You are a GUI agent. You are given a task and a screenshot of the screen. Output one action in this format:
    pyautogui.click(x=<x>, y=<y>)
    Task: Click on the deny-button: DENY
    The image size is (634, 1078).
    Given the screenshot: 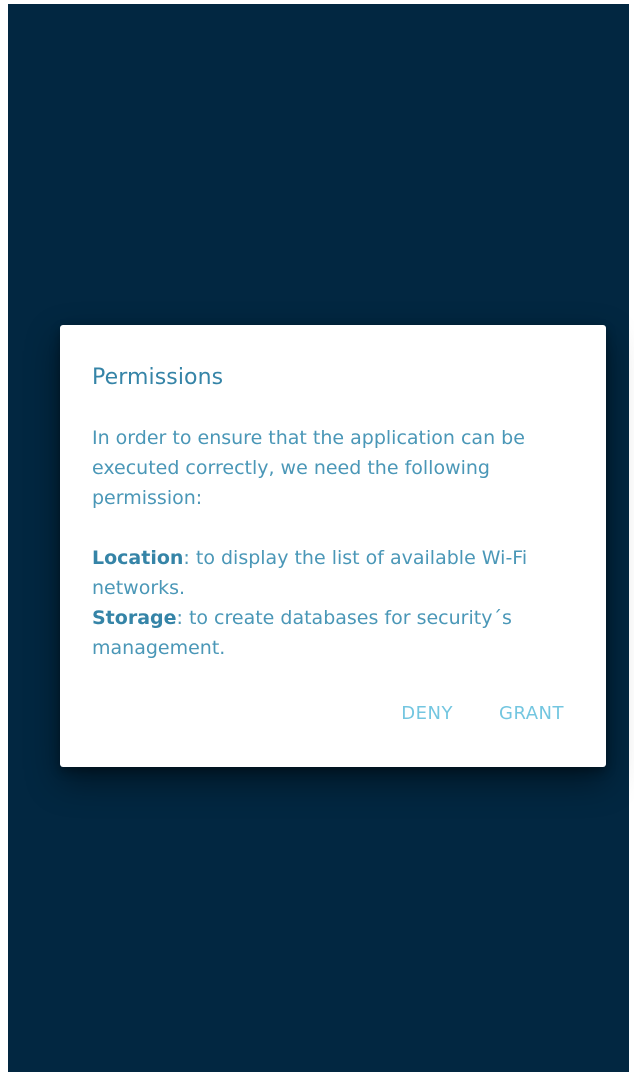 What is the action you would take?
    pyautogui.click(x=427, y=713)
    